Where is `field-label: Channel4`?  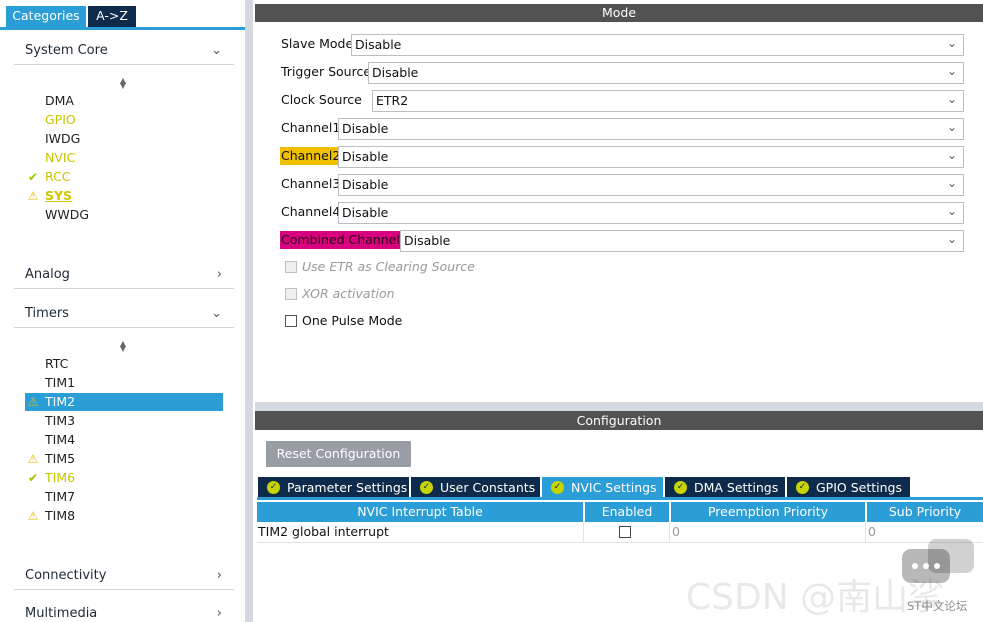 field-label: Channel4 is located at coordinates (311, 211).